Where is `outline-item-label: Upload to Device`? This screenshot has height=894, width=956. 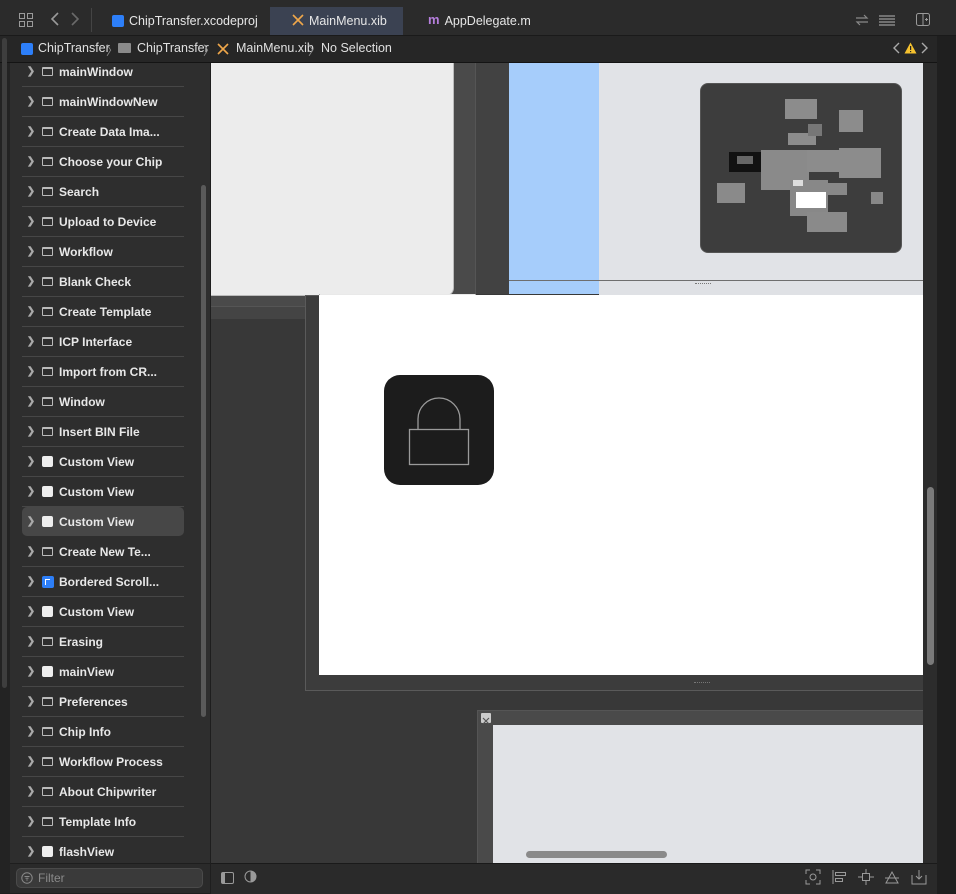
outline-item-label: Upload to Device is located at coordinates (108, 221).